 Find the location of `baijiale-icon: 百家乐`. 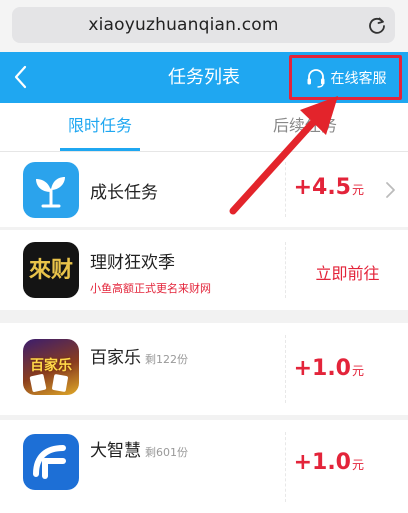

baijiale-icon: 百家乐 is located at coordinates (51, 367).